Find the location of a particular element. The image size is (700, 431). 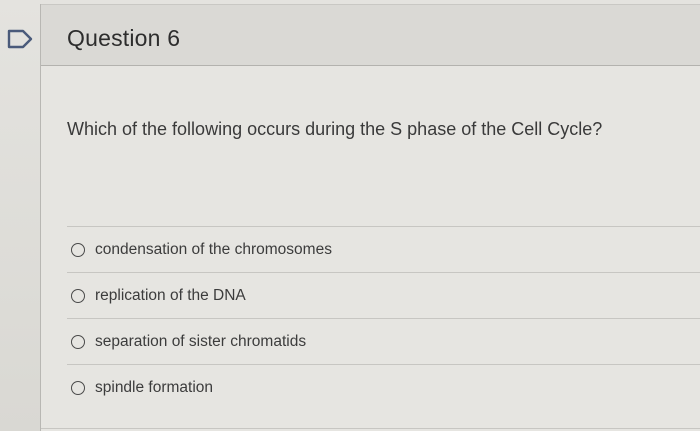

answer-option: spindle formation is located at coordinates (383, 387).